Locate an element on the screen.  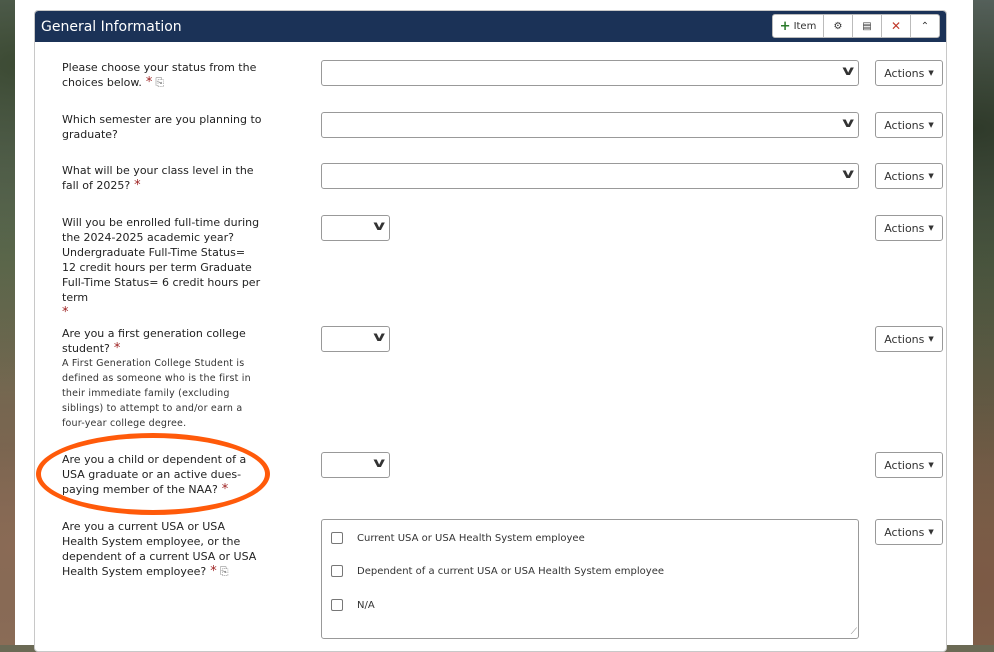
panel-toolbar: + Item ⚙ ▤ ✕ ⌃ is located at coordinates (856, 26).